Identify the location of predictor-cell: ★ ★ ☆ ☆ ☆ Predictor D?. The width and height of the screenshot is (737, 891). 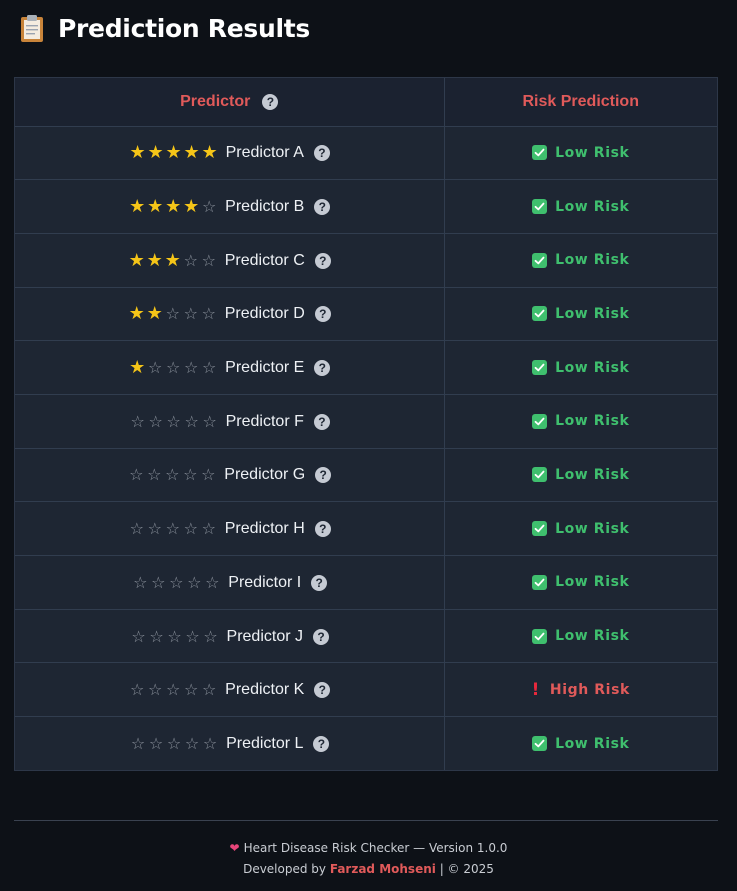
(230, 314).